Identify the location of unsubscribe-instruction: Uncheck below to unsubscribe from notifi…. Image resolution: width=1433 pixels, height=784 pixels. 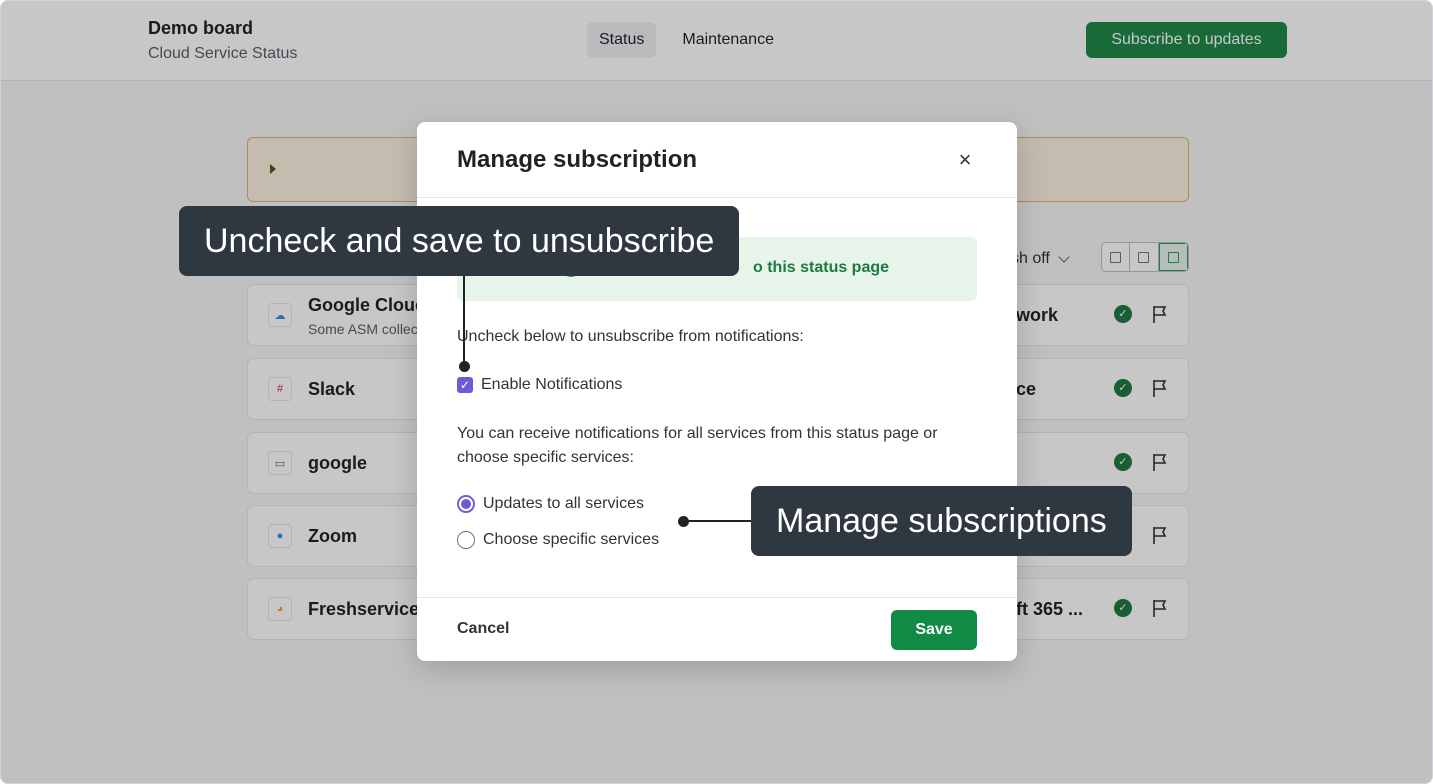
(630, 336).